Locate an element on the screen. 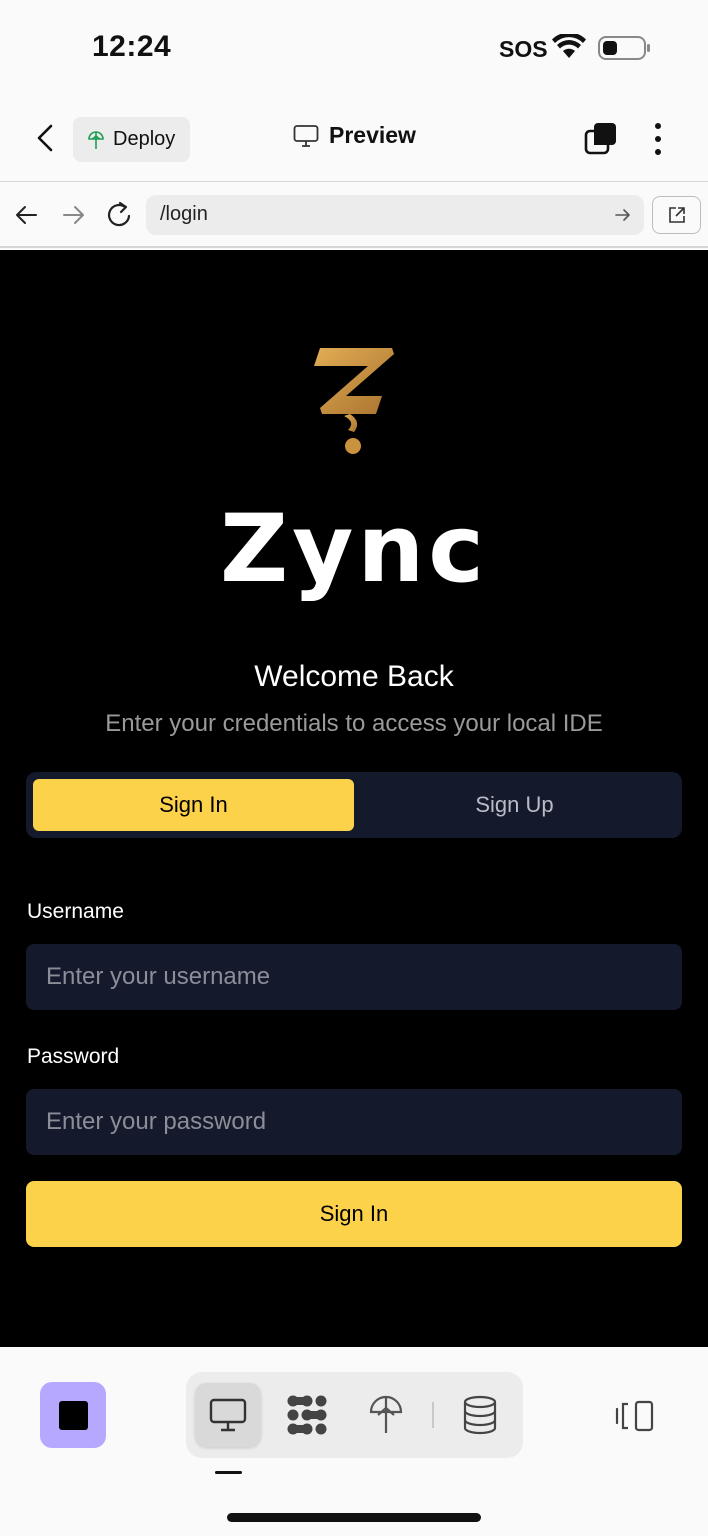 The width and height of the screenshot is (708, 1536). welcome-heading: Welcome Back is located at coordinates (354, 676).